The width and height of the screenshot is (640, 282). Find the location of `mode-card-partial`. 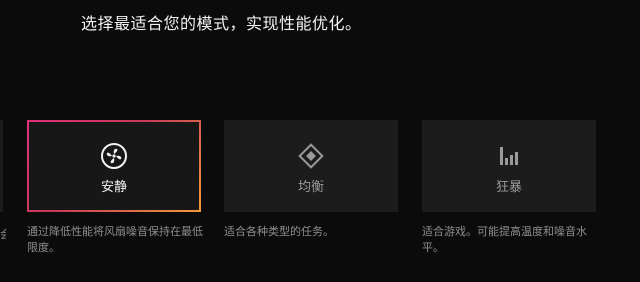

mode-card-partial is located at coordinates (1, 166).